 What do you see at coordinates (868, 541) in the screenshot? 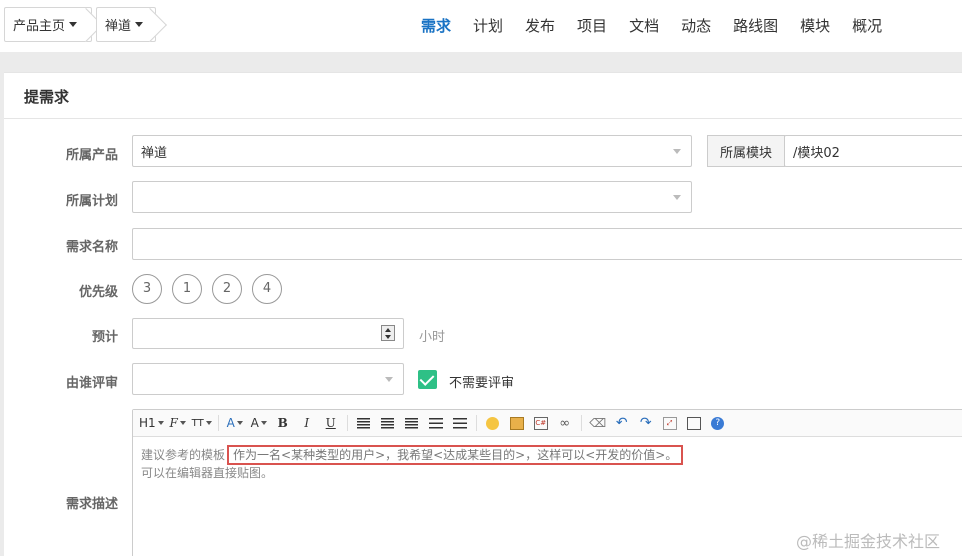
I see `watermark: @稀土掘金技术社区` at bounding box center [868, 541].